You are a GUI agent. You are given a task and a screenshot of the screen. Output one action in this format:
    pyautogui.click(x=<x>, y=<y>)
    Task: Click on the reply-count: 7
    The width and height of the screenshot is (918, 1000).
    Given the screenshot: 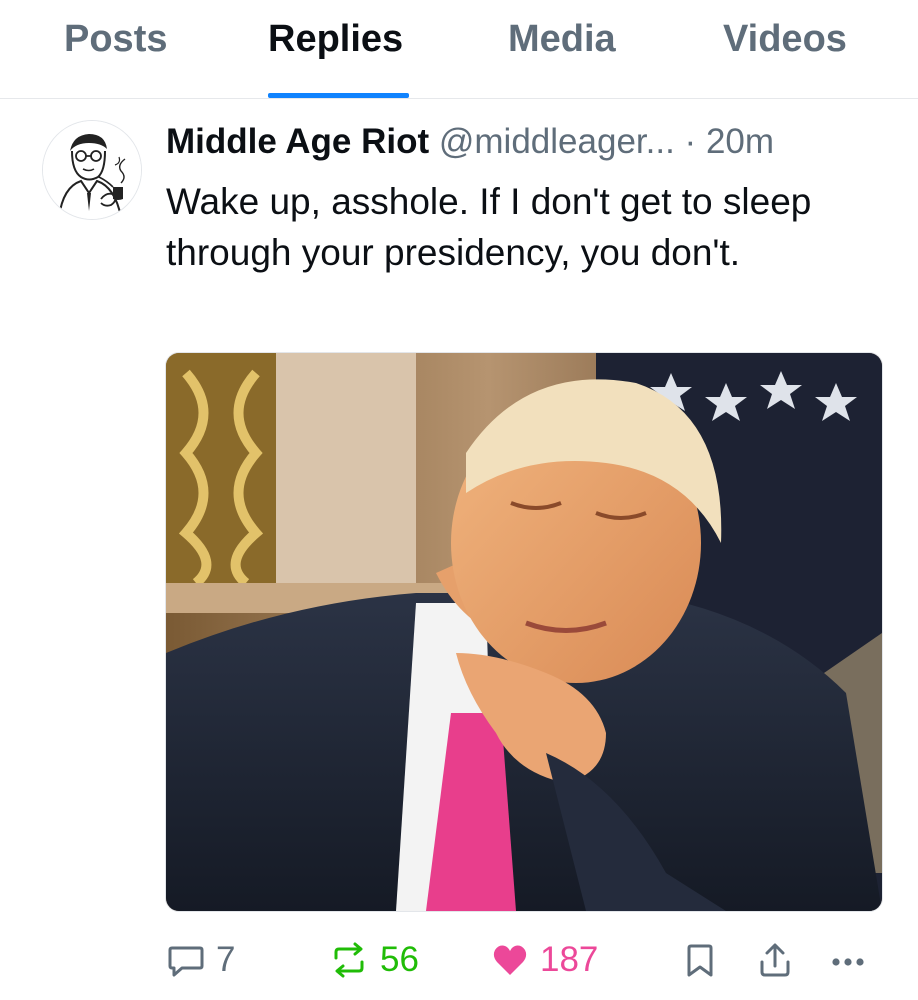 What is the action you would take?
    pyautogui.click(x=226, y=959)
    